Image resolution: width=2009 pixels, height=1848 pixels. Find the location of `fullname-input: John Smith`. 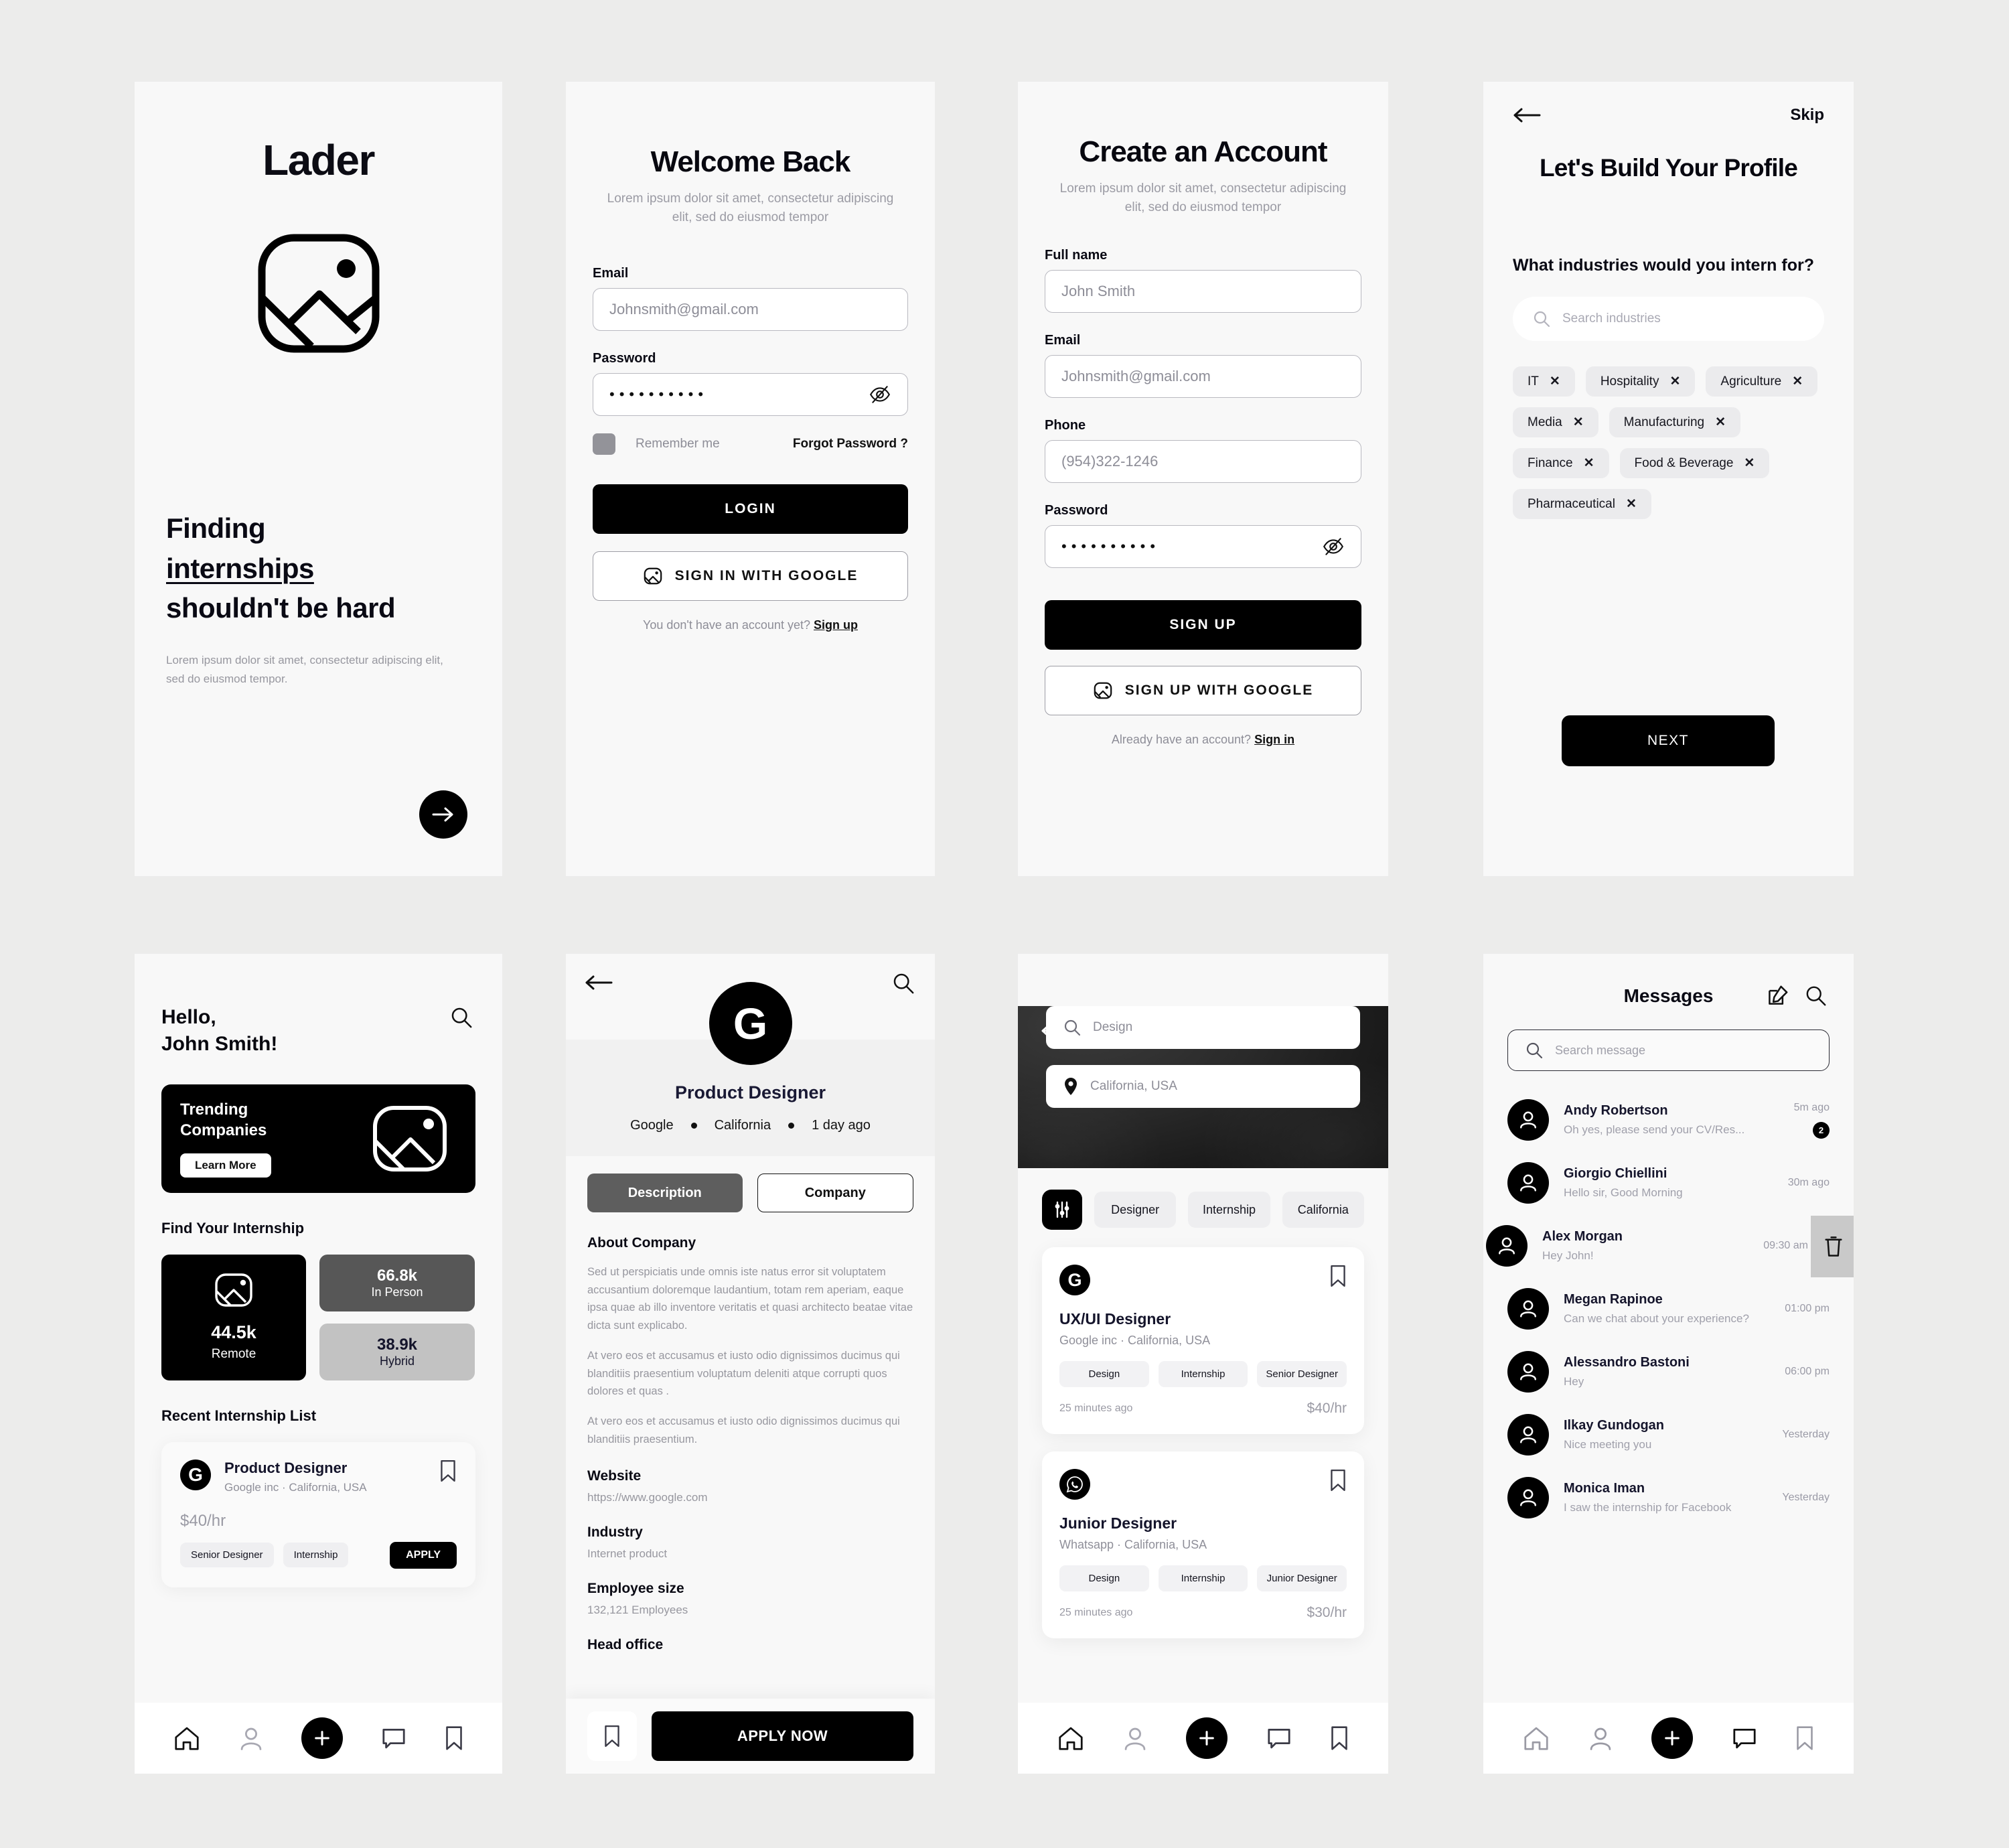

fullname-input: John Smith is located at coordinates (1203, 291).